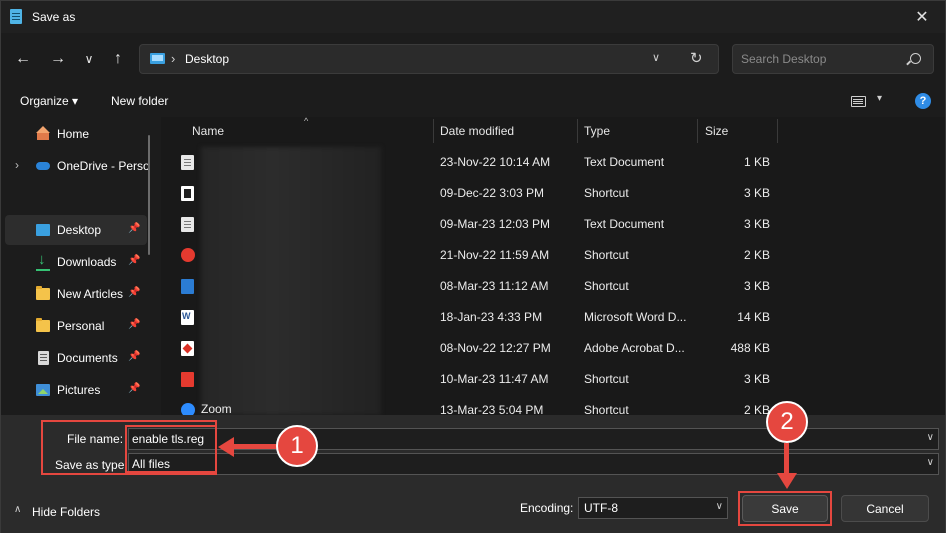 The image size is (946, 533). I want to click on window-title: Save as, so click(54, 17).